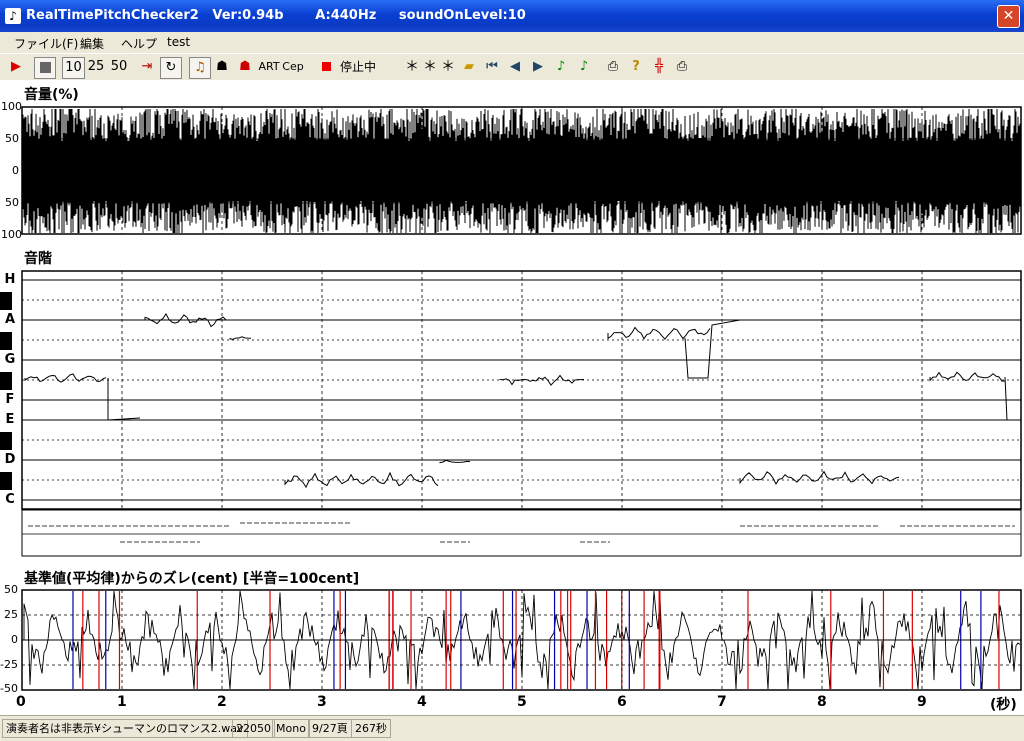 This screenshot has height=741, width=1024. What do you see at coordinates (330, 728) in the screenshot?
I see `status-page: 9/27頁` at bounding box center [330, 728].